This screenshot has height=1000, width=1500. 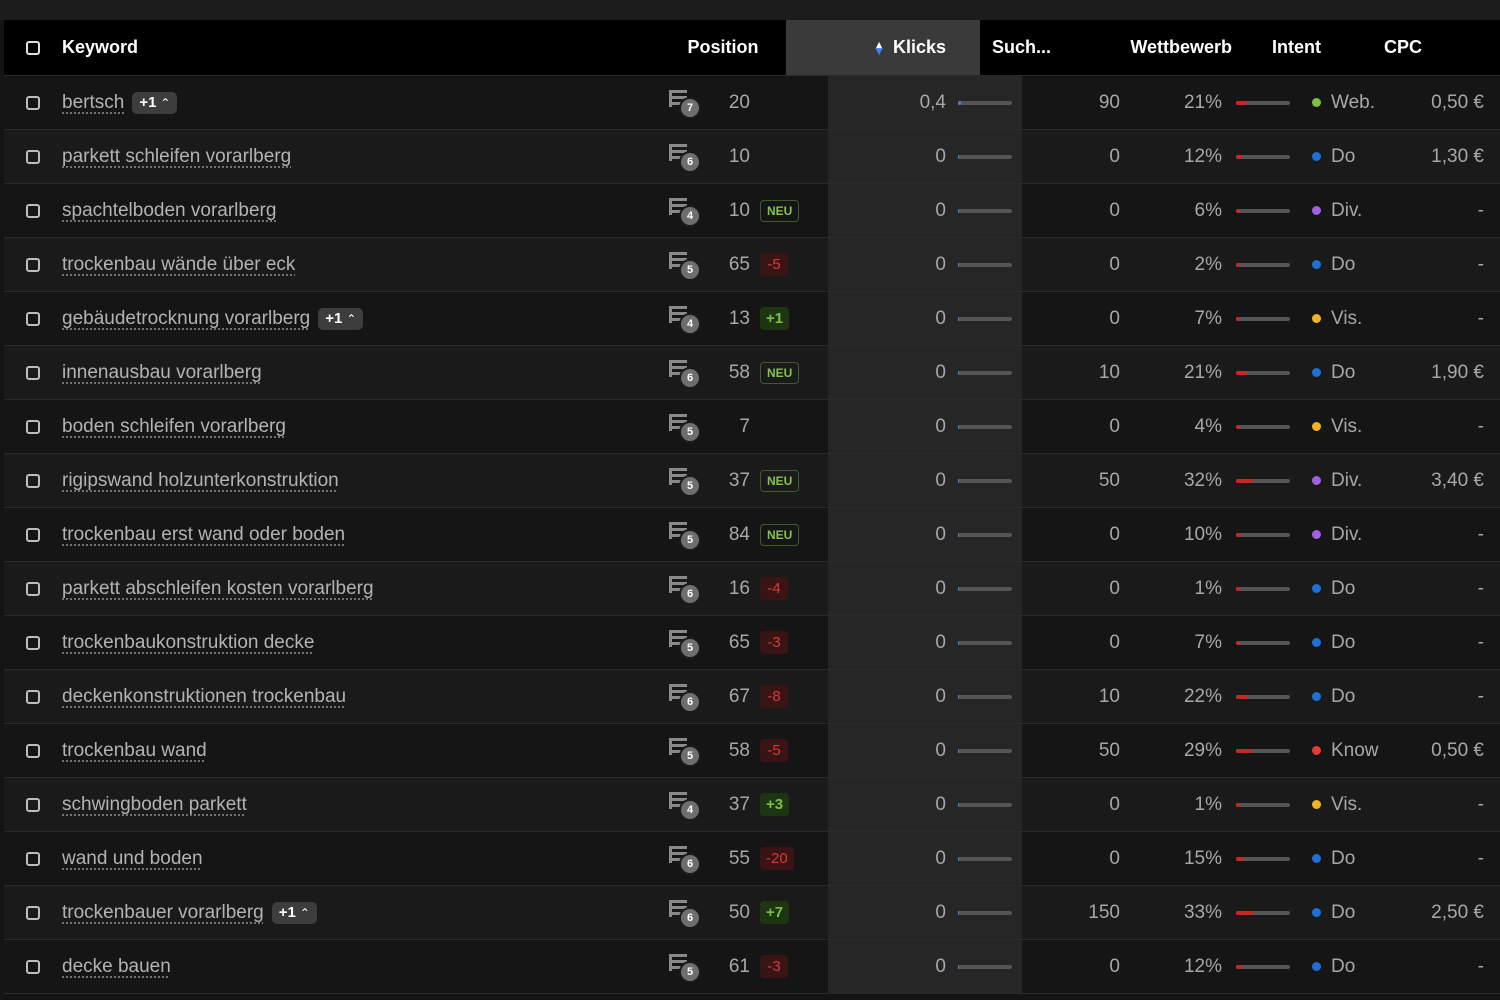 I want to click on header-cpc: CPC, so click(x=1409, y=47).